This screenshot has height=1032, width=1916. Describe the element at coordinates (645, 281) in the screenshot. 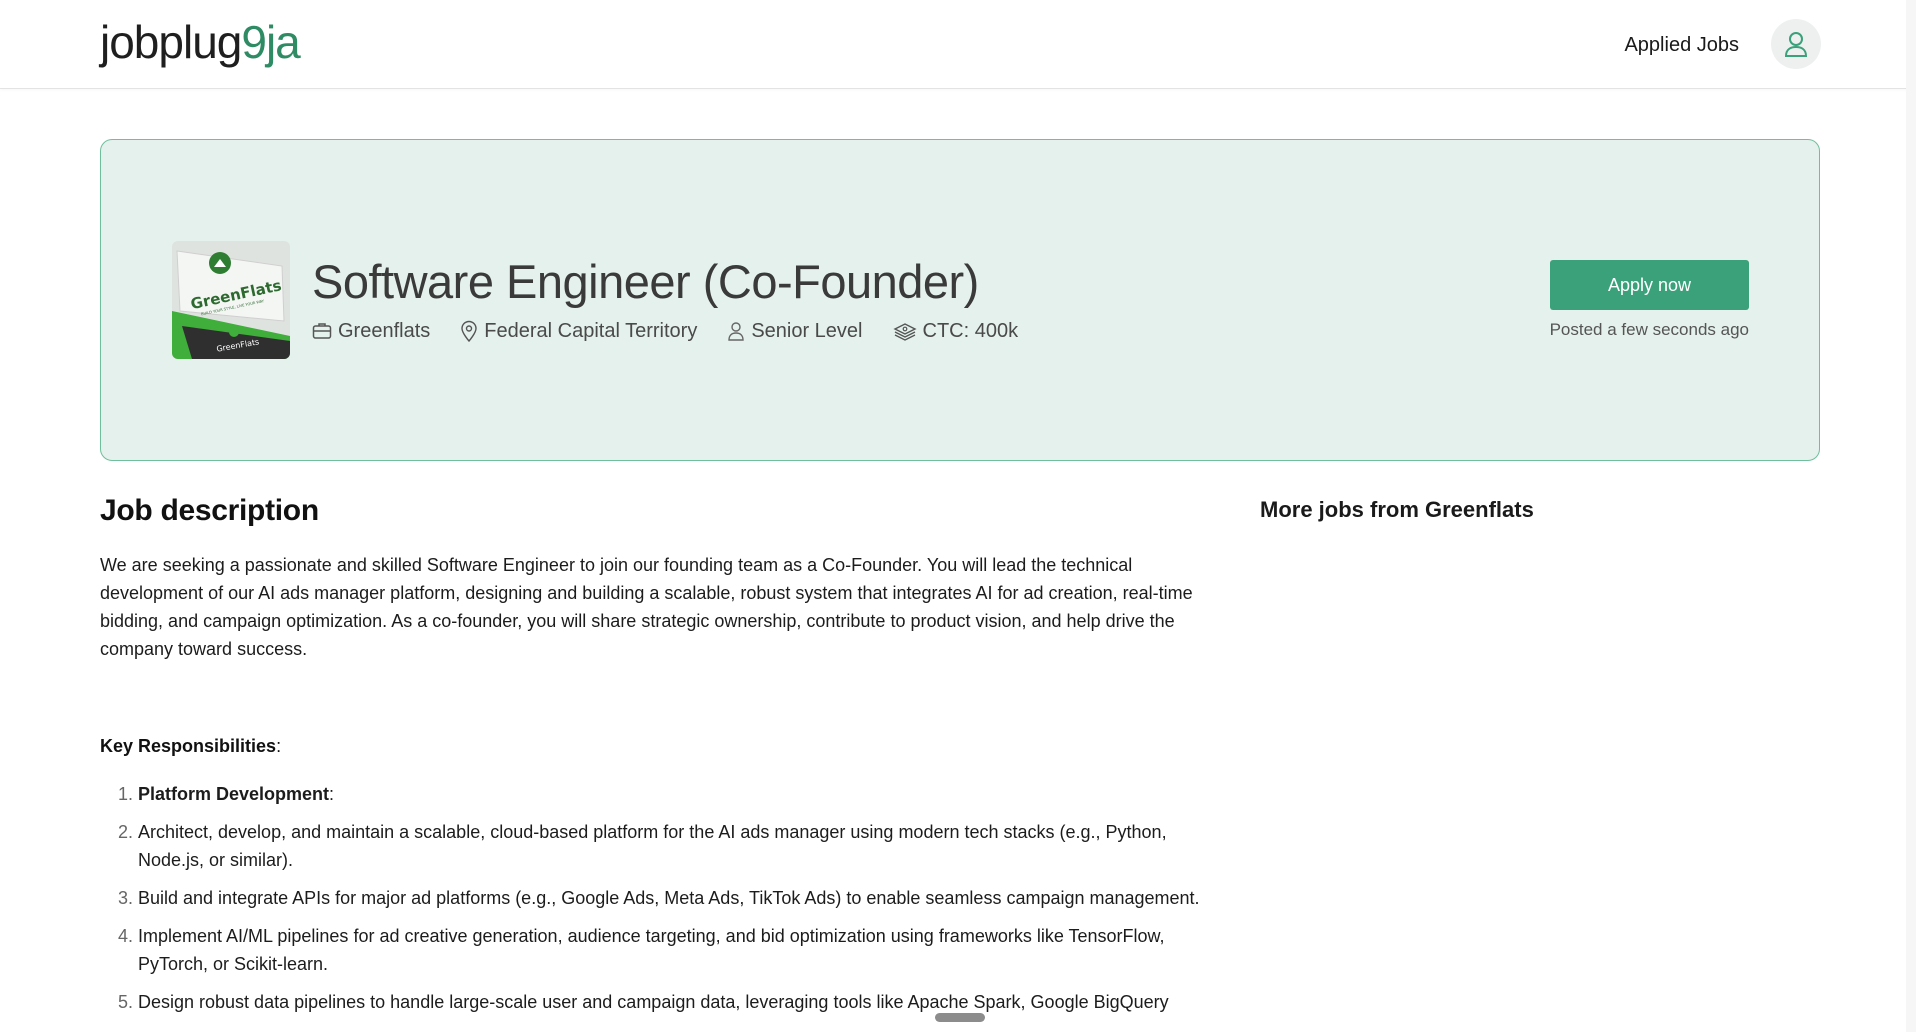

I see `job-title: Software Engineer (Co-Founder)` at that location.